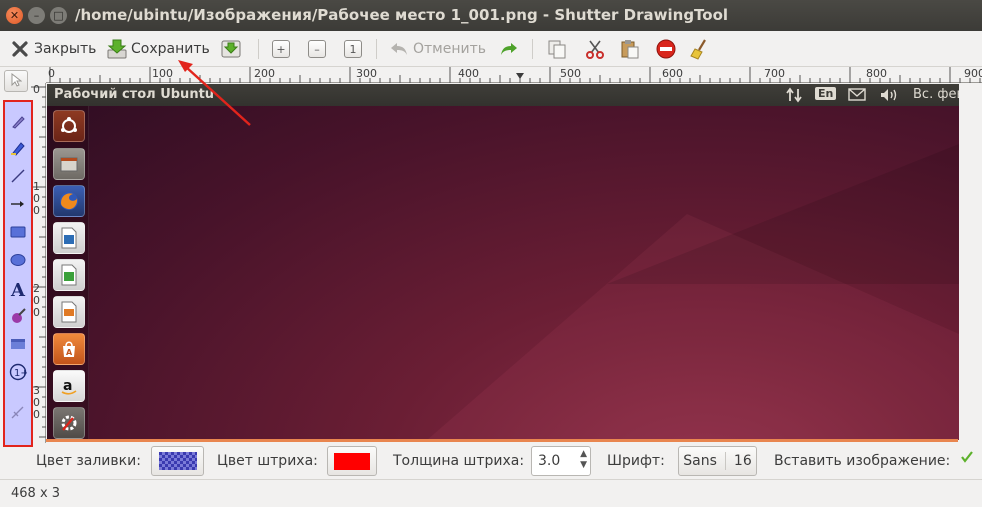  I want to click on save-label: Сохранить, so click(170, 49).